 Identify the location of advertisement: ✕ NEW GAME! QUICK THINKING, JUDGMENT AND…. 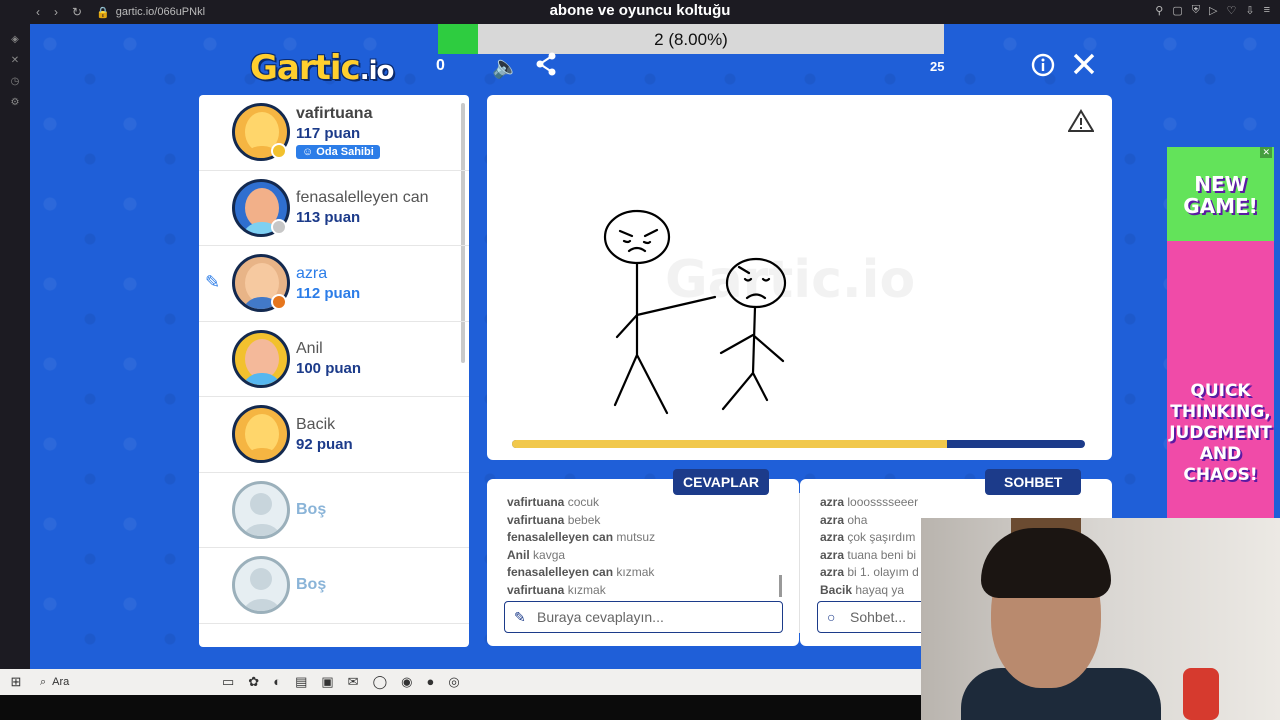
(1220, 333).